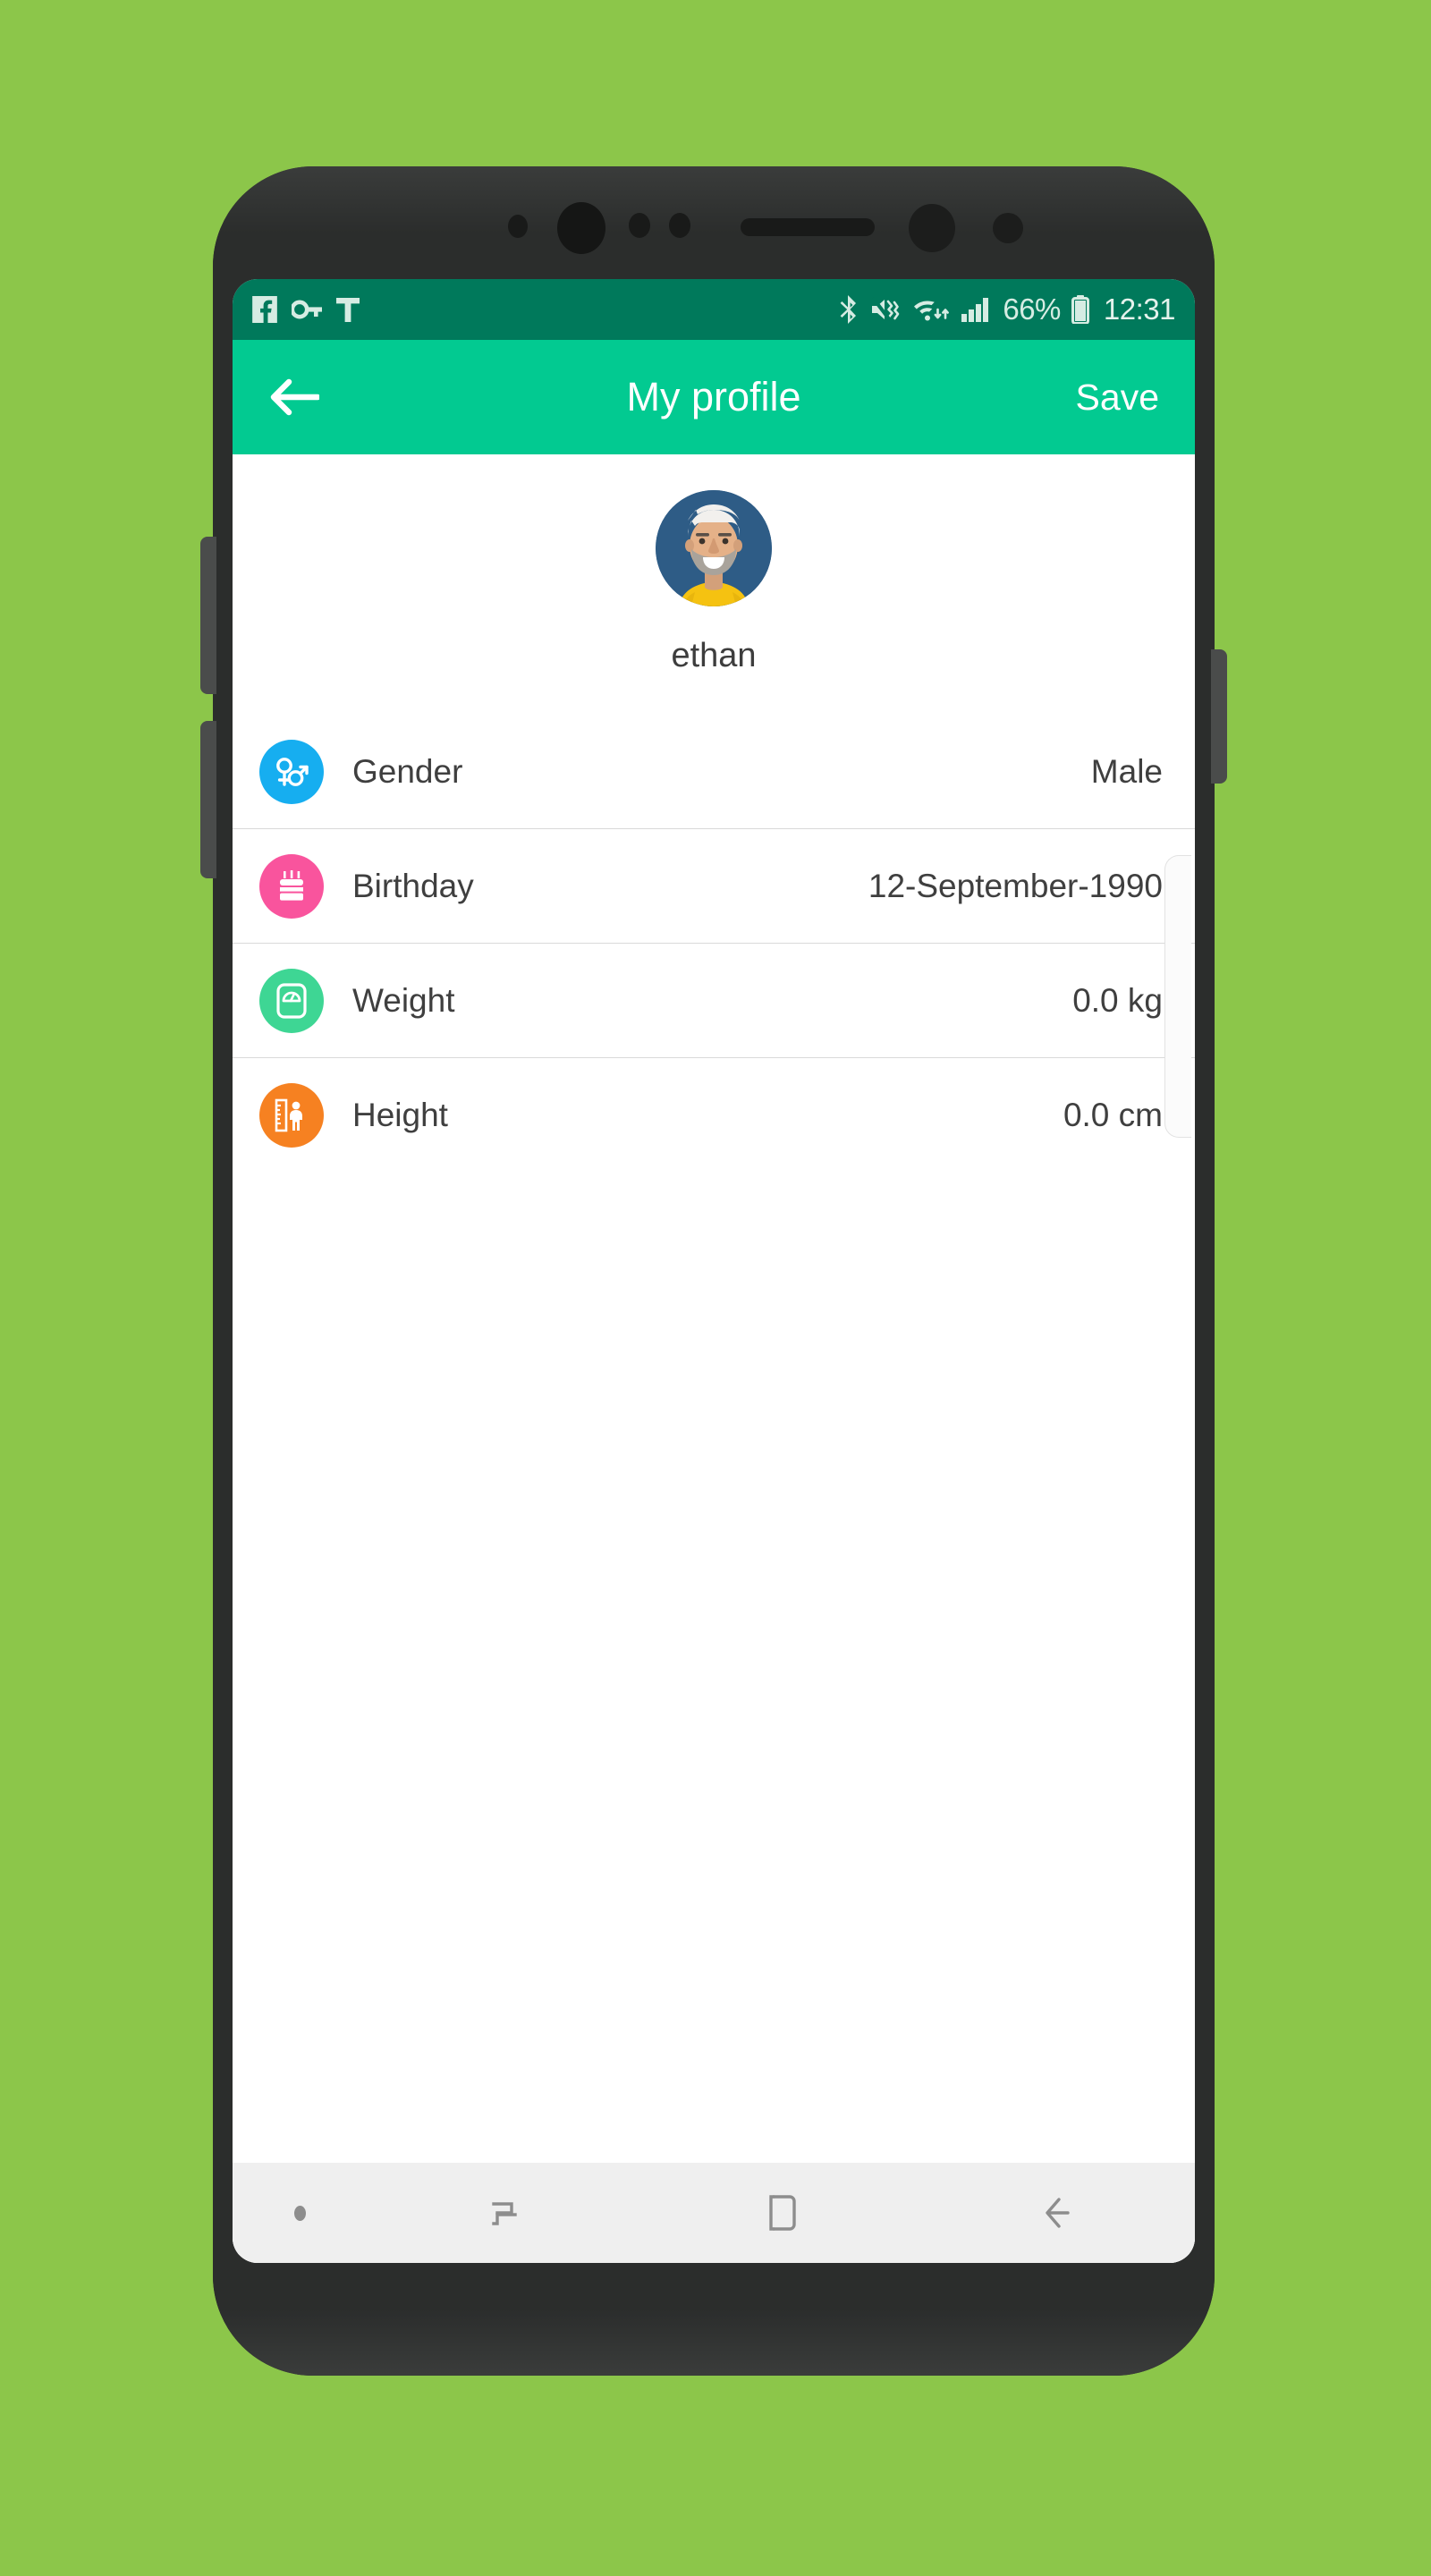 The width and height of the screenshot is (1431, 2576). I want to click on power-button, so click(1219, 716).